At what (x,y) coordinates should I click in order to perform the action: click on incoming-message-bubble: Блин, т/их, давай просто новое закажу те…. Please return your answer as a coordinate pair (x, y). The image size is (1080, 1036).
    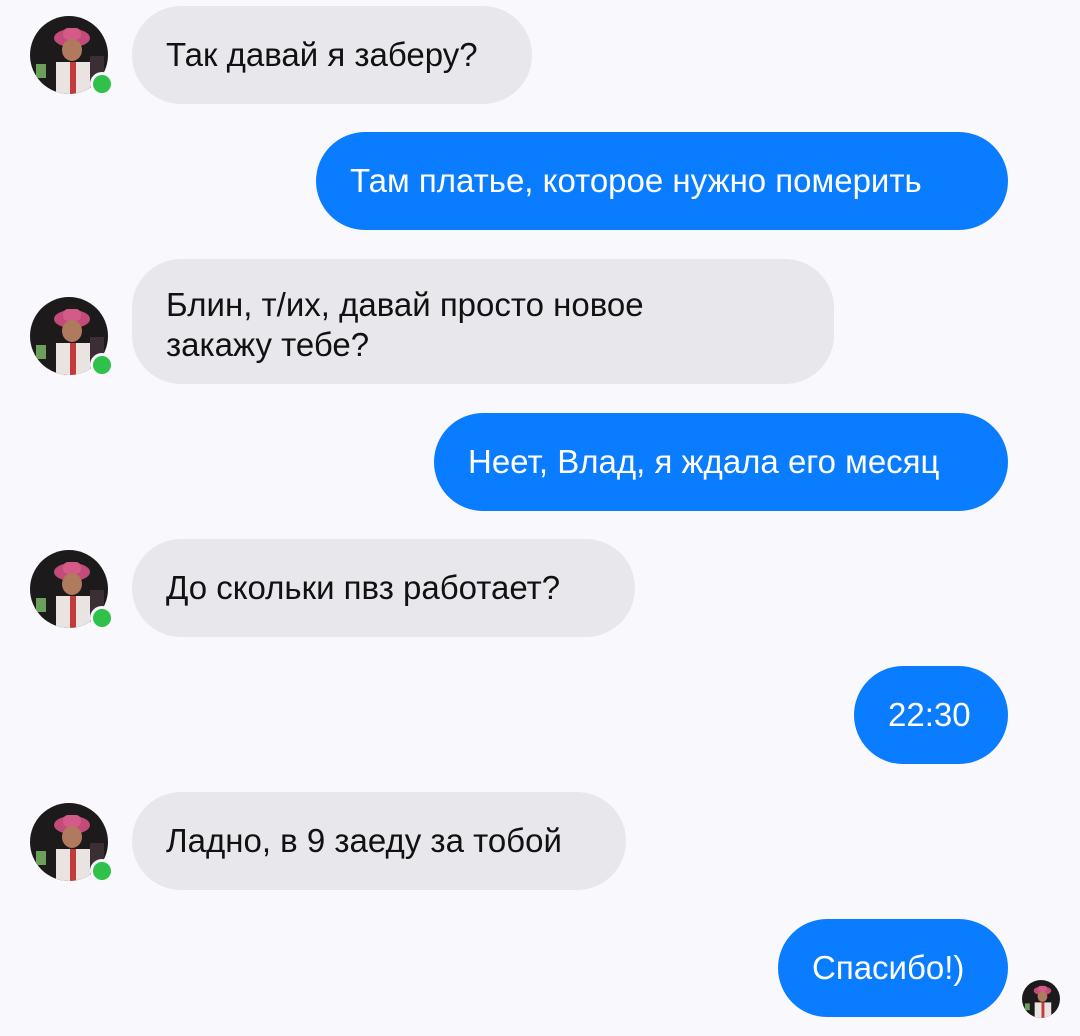
    Looking at the image, I should click on (483, 321).